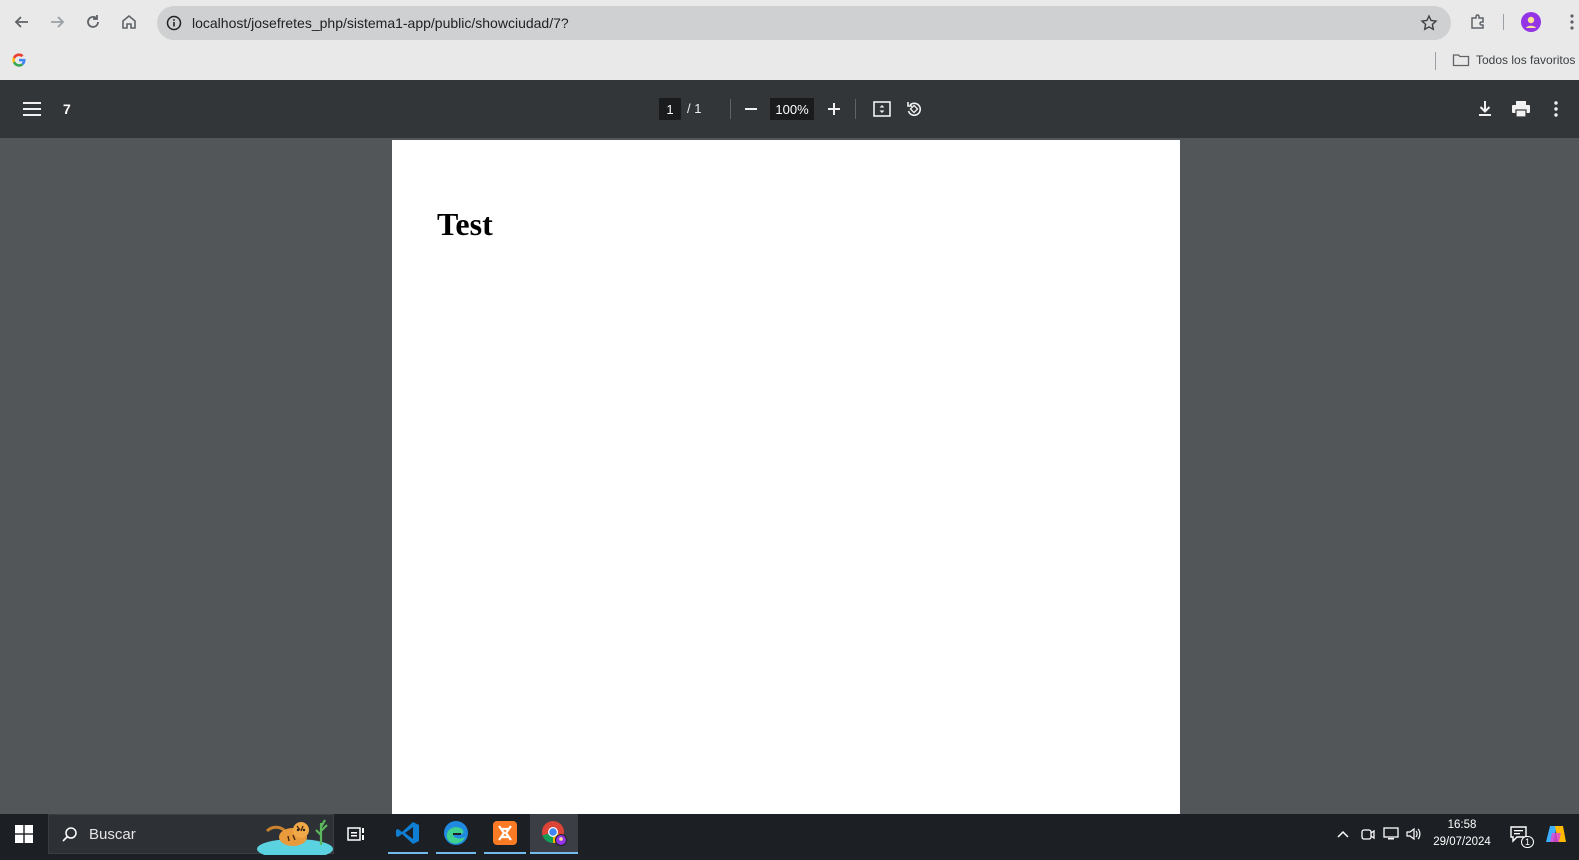  I want to click on taskbar-search: Buscar, so click(191, 834).